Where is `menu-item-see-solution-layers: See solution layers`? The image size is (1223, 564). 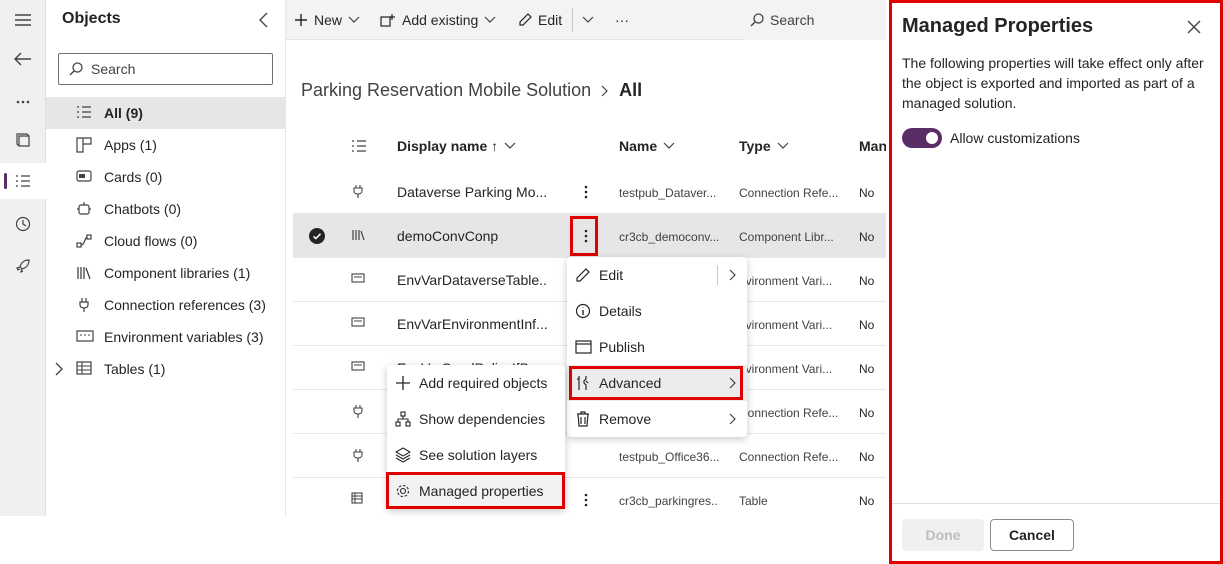
menu-item-see-solution-layers: See solution layers is located at coordinates (476, 455).